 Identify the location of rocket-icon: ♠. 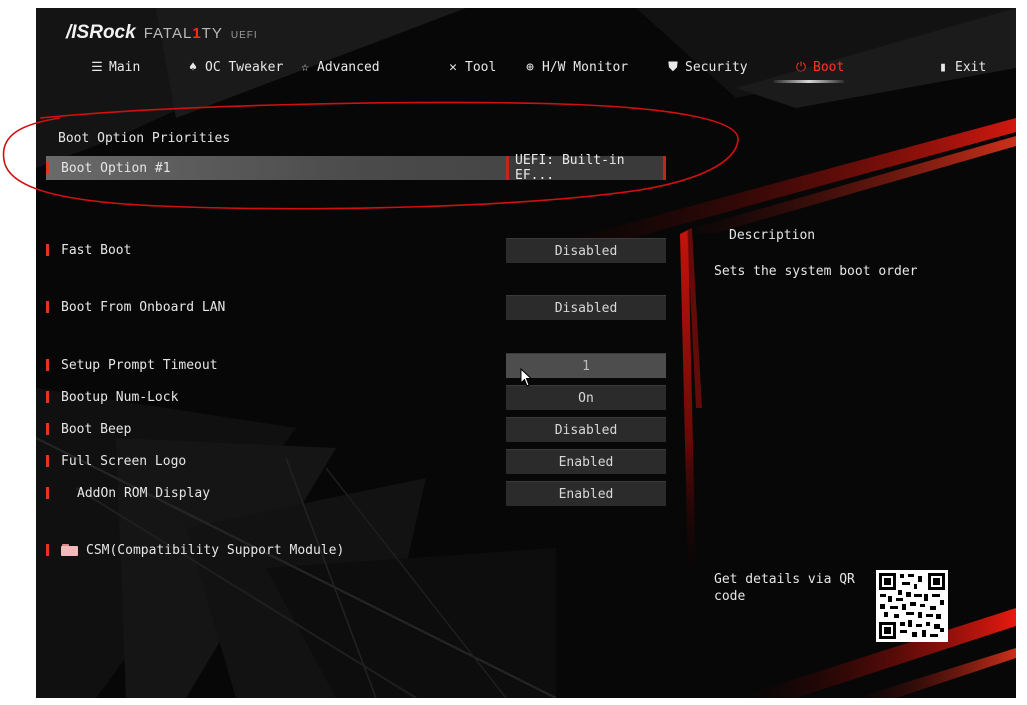
(193, 67).